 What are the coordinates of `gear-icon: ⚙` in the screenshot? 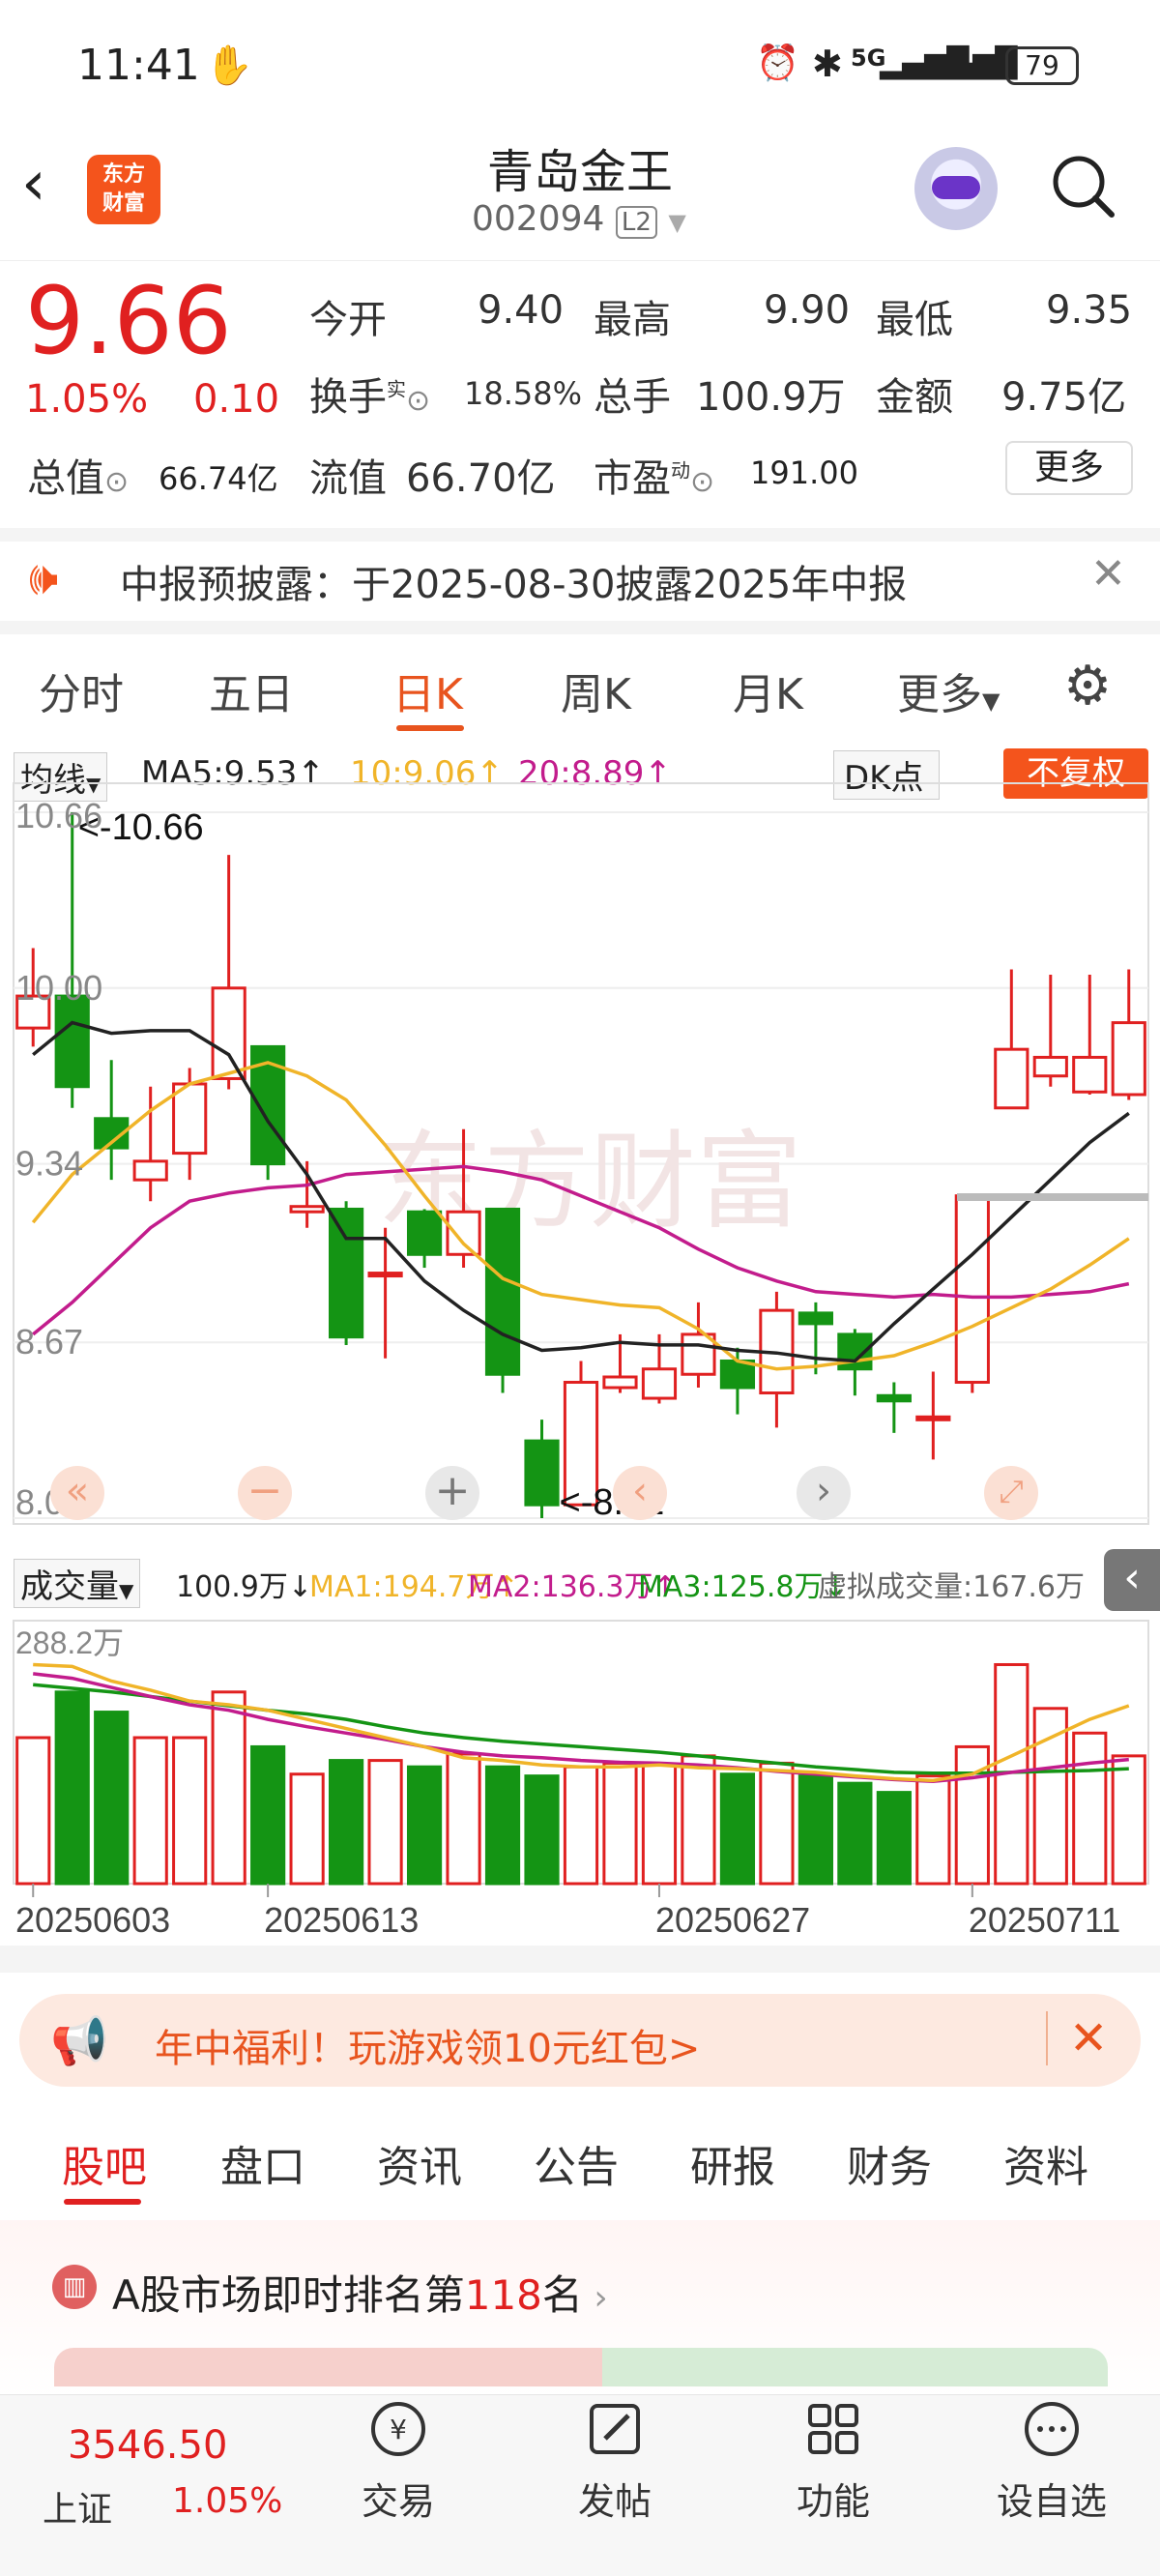 It's located at (1087, 686).